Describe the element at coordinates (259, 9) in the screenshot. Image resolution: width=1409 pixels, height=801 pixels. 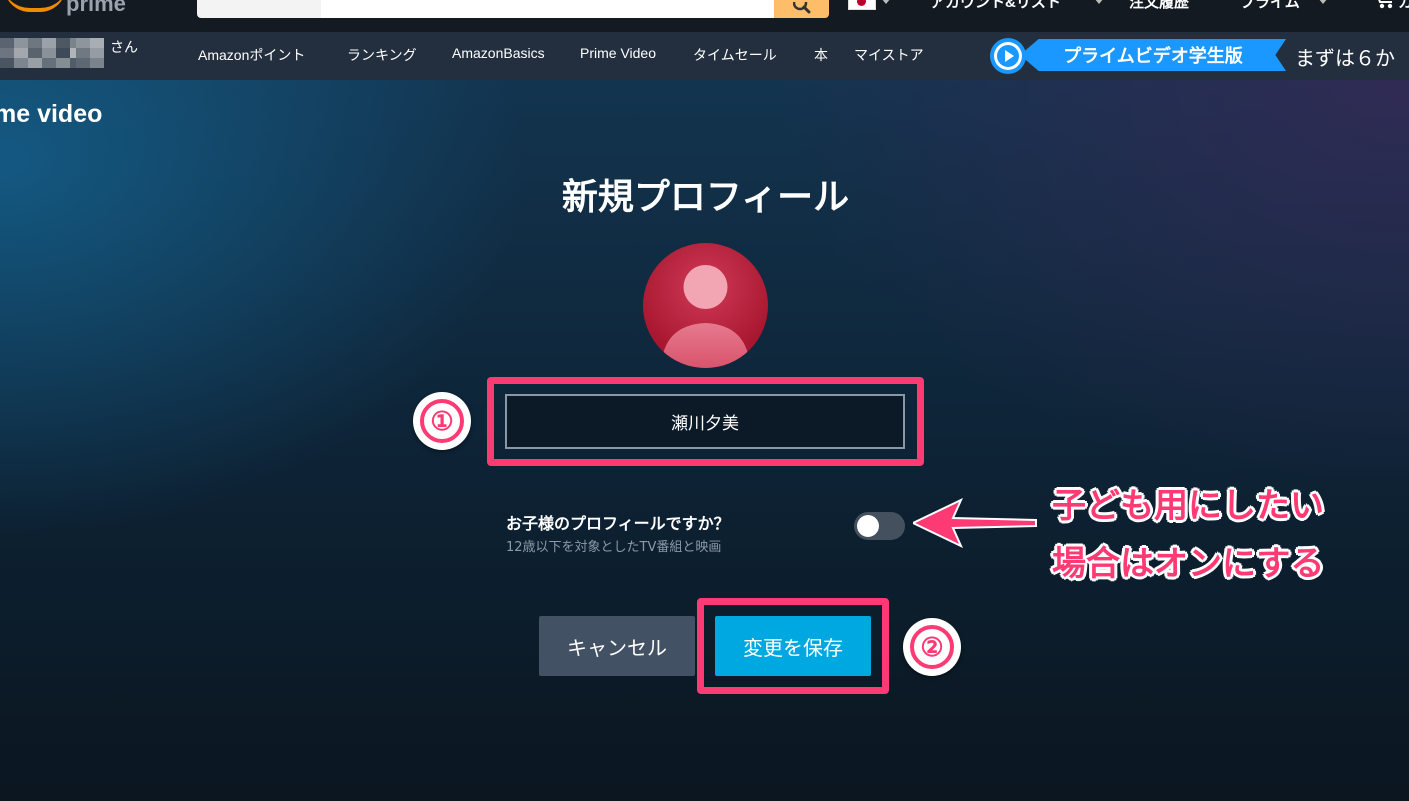
I see `search-category-dropdown` at that location.